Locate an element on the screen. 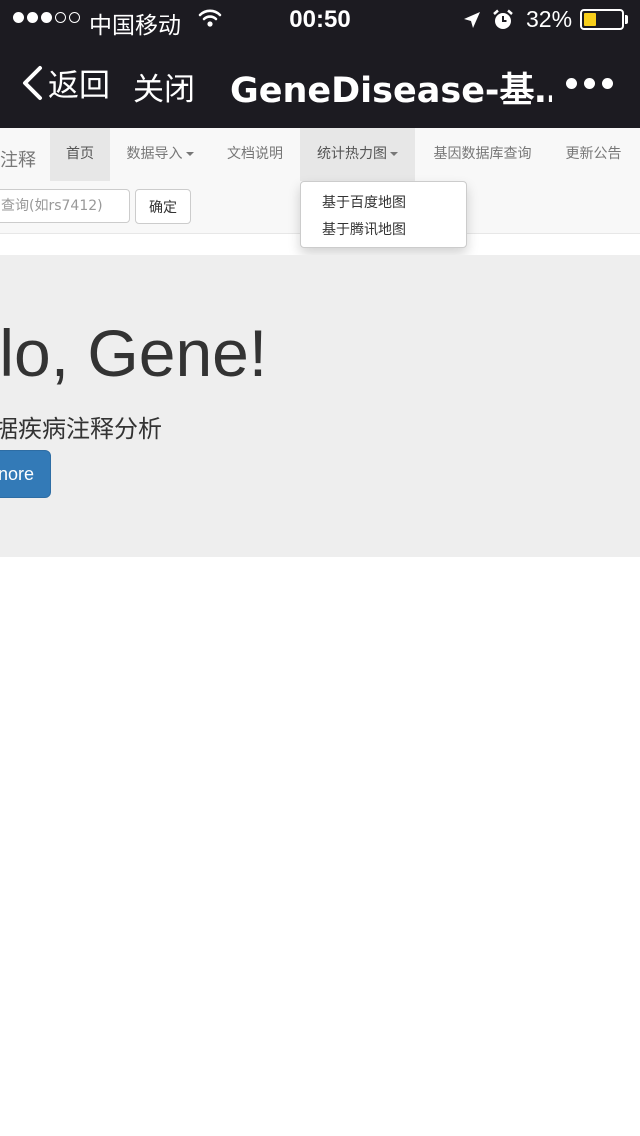 This screenshot has height=1136, width=640. nav-item-label: 基因数据库查询 is located at coordinates (482, 154).